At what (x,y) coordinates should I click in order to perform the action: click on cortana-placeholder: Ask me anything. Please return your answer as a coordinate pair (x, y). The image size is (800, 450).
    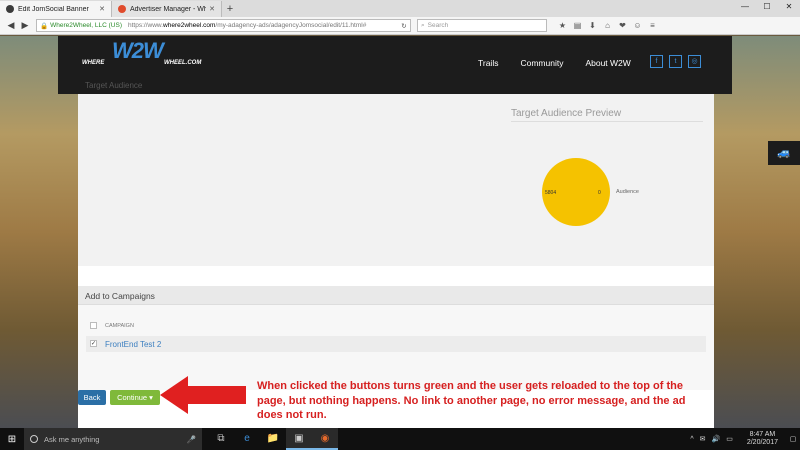
    Looking at the image, I should click on (72, 439).